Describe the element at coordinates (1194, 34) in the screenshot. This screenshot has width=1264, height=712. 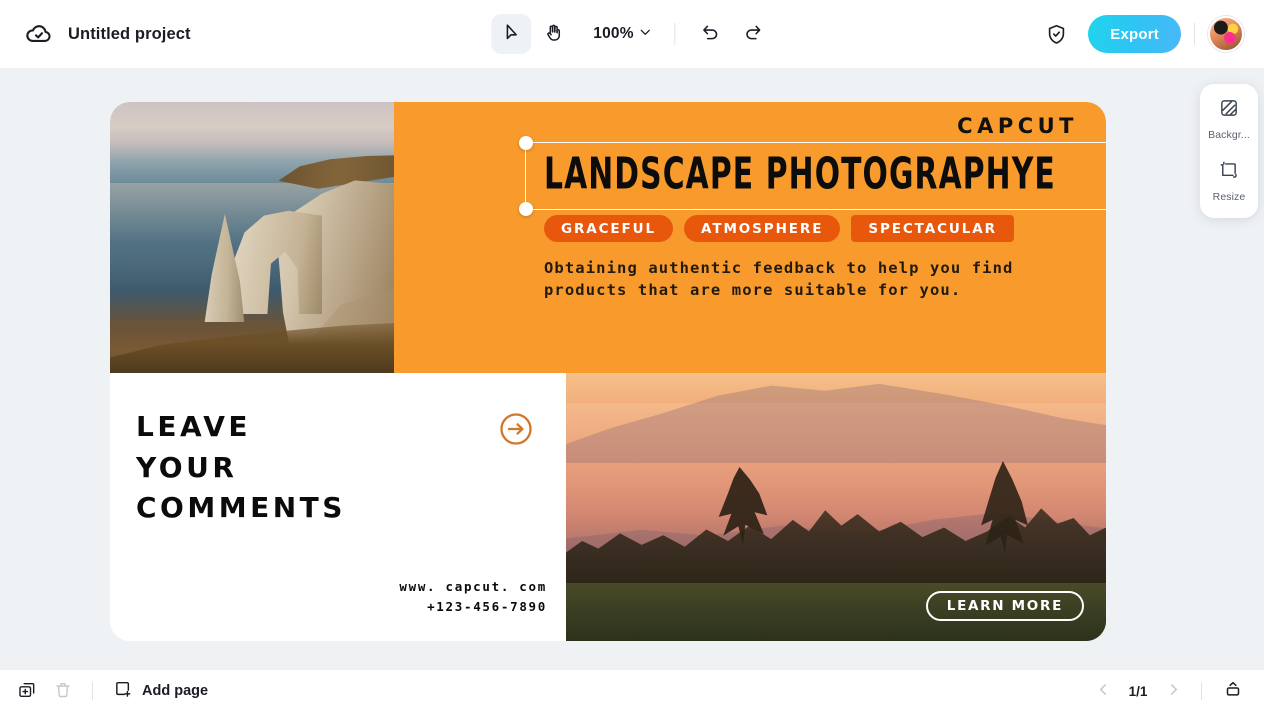
I see `topbar-right-divider` at that location.